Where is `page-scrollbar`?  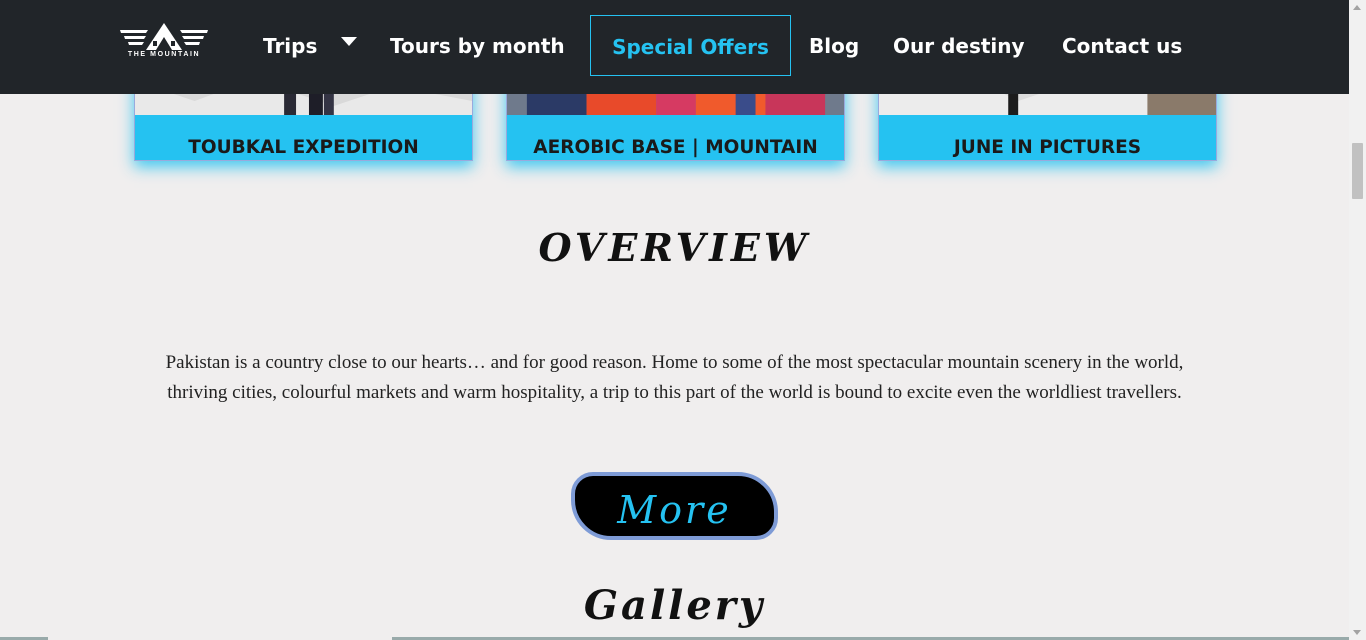 page-scrollbar is located at coordinates (1357, 320).